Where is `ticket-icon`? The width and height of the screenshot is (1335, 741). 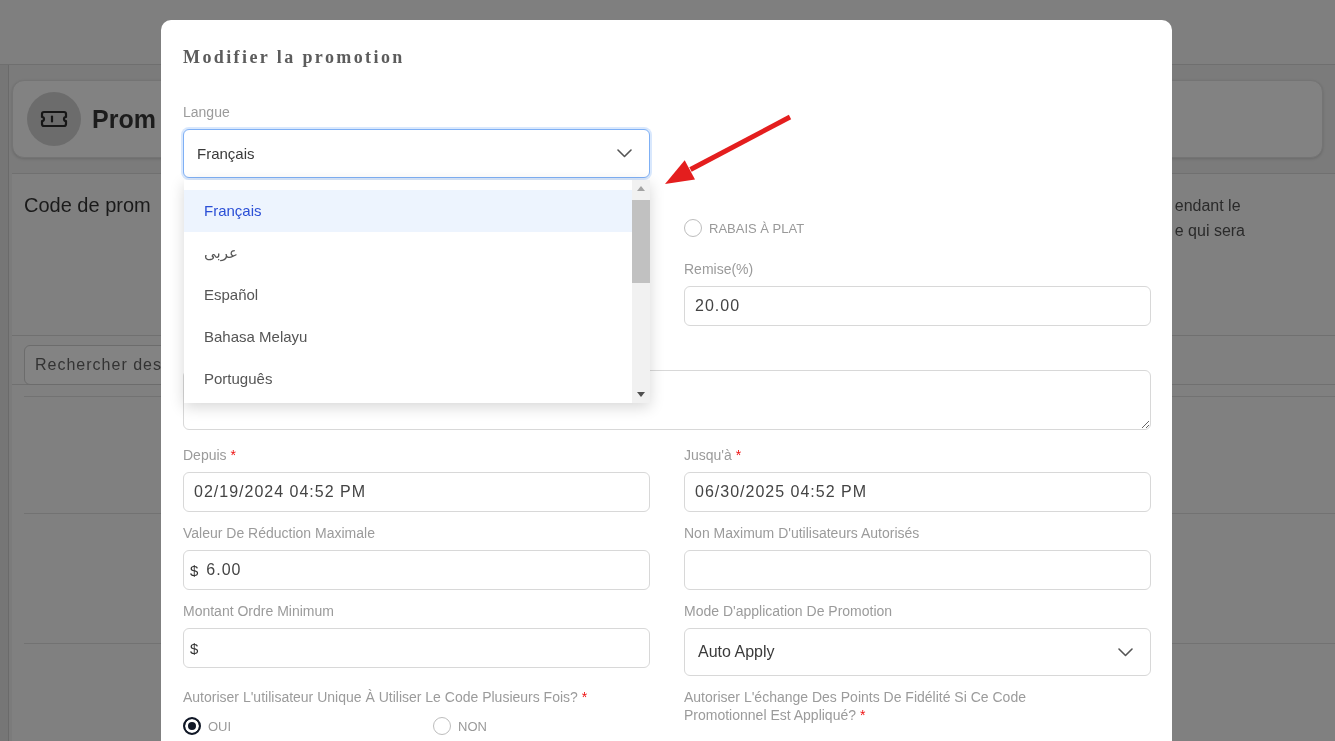 ticket-icon is located at coordinates (54, 119).